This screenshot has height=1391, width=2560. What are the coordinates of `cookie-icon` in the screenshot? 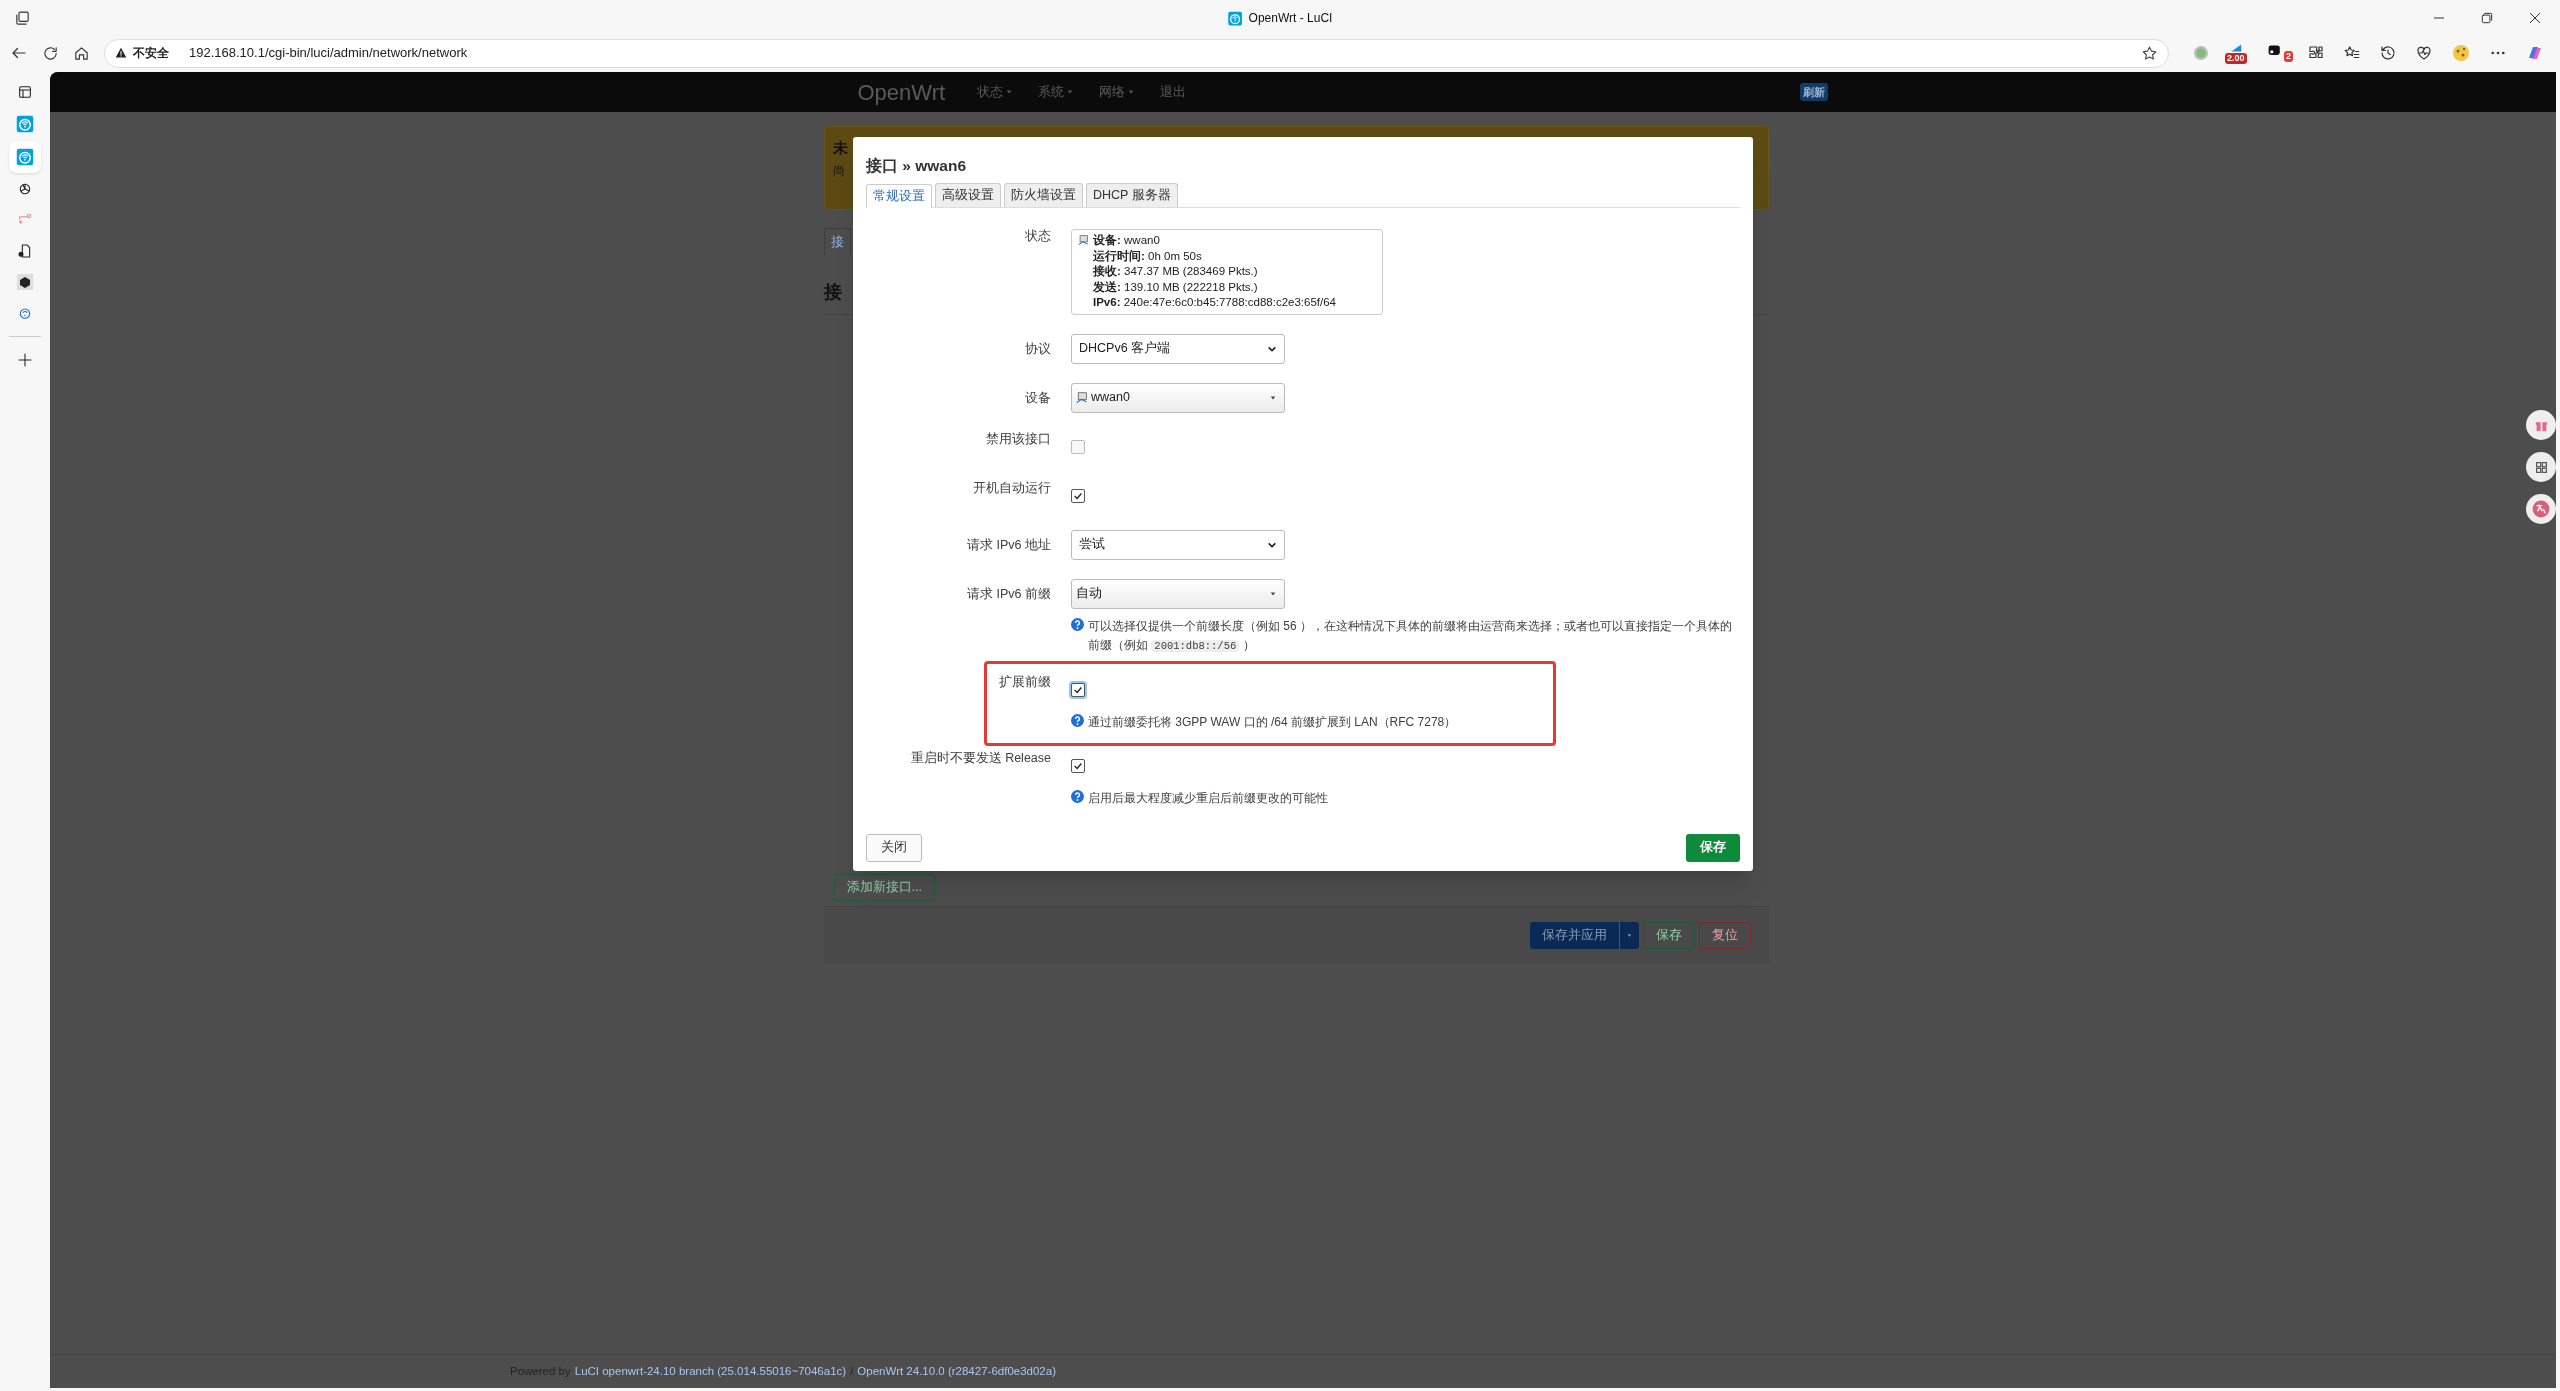 It's located at (2461, 53).